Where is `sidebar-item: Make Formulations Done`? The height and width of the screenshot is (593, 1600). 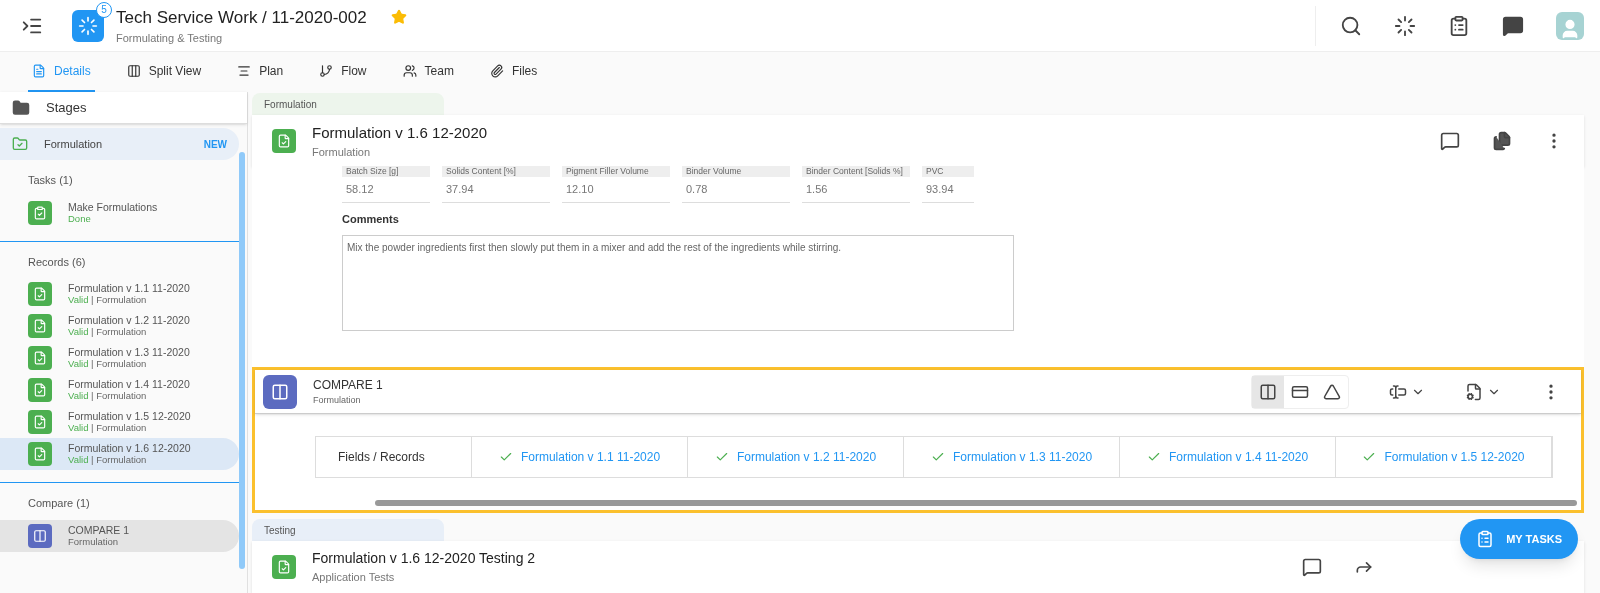
sidebar-item: Make Formulations Done is located at coordinates (119, 212).